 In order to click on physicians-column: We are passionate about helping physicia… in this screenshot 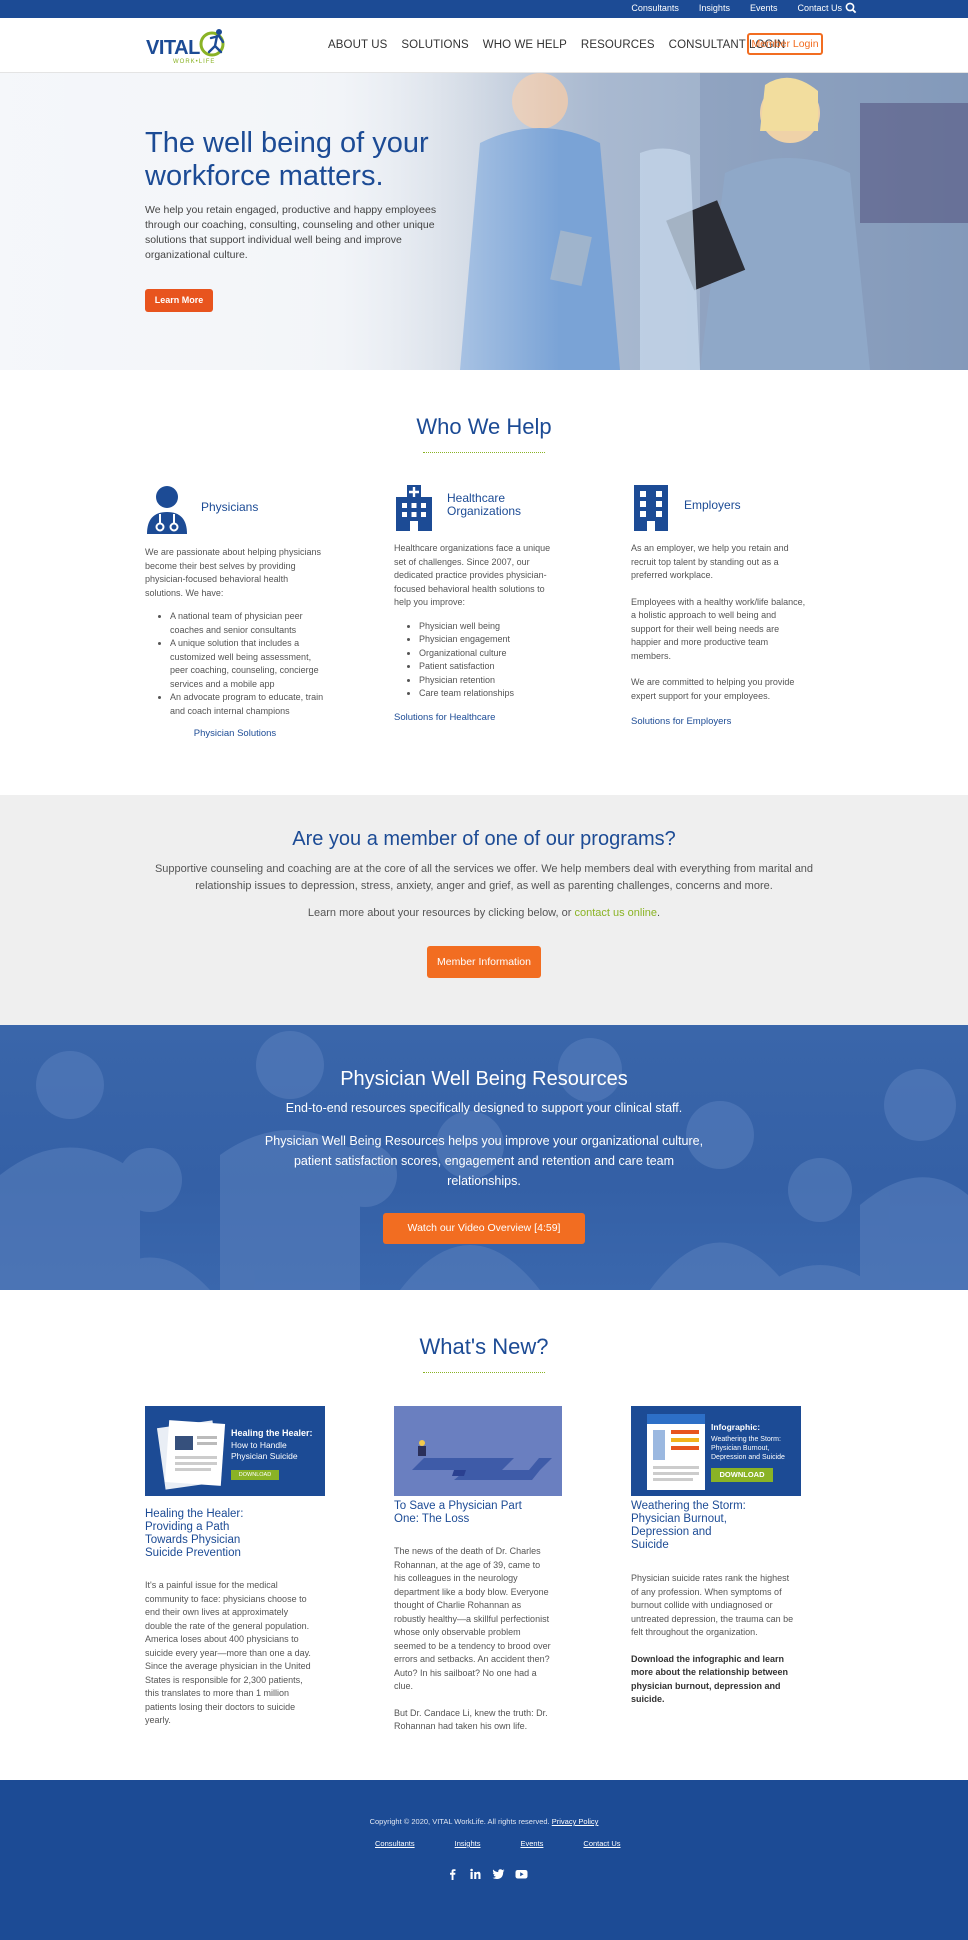, I will do `click(235, 643)`.